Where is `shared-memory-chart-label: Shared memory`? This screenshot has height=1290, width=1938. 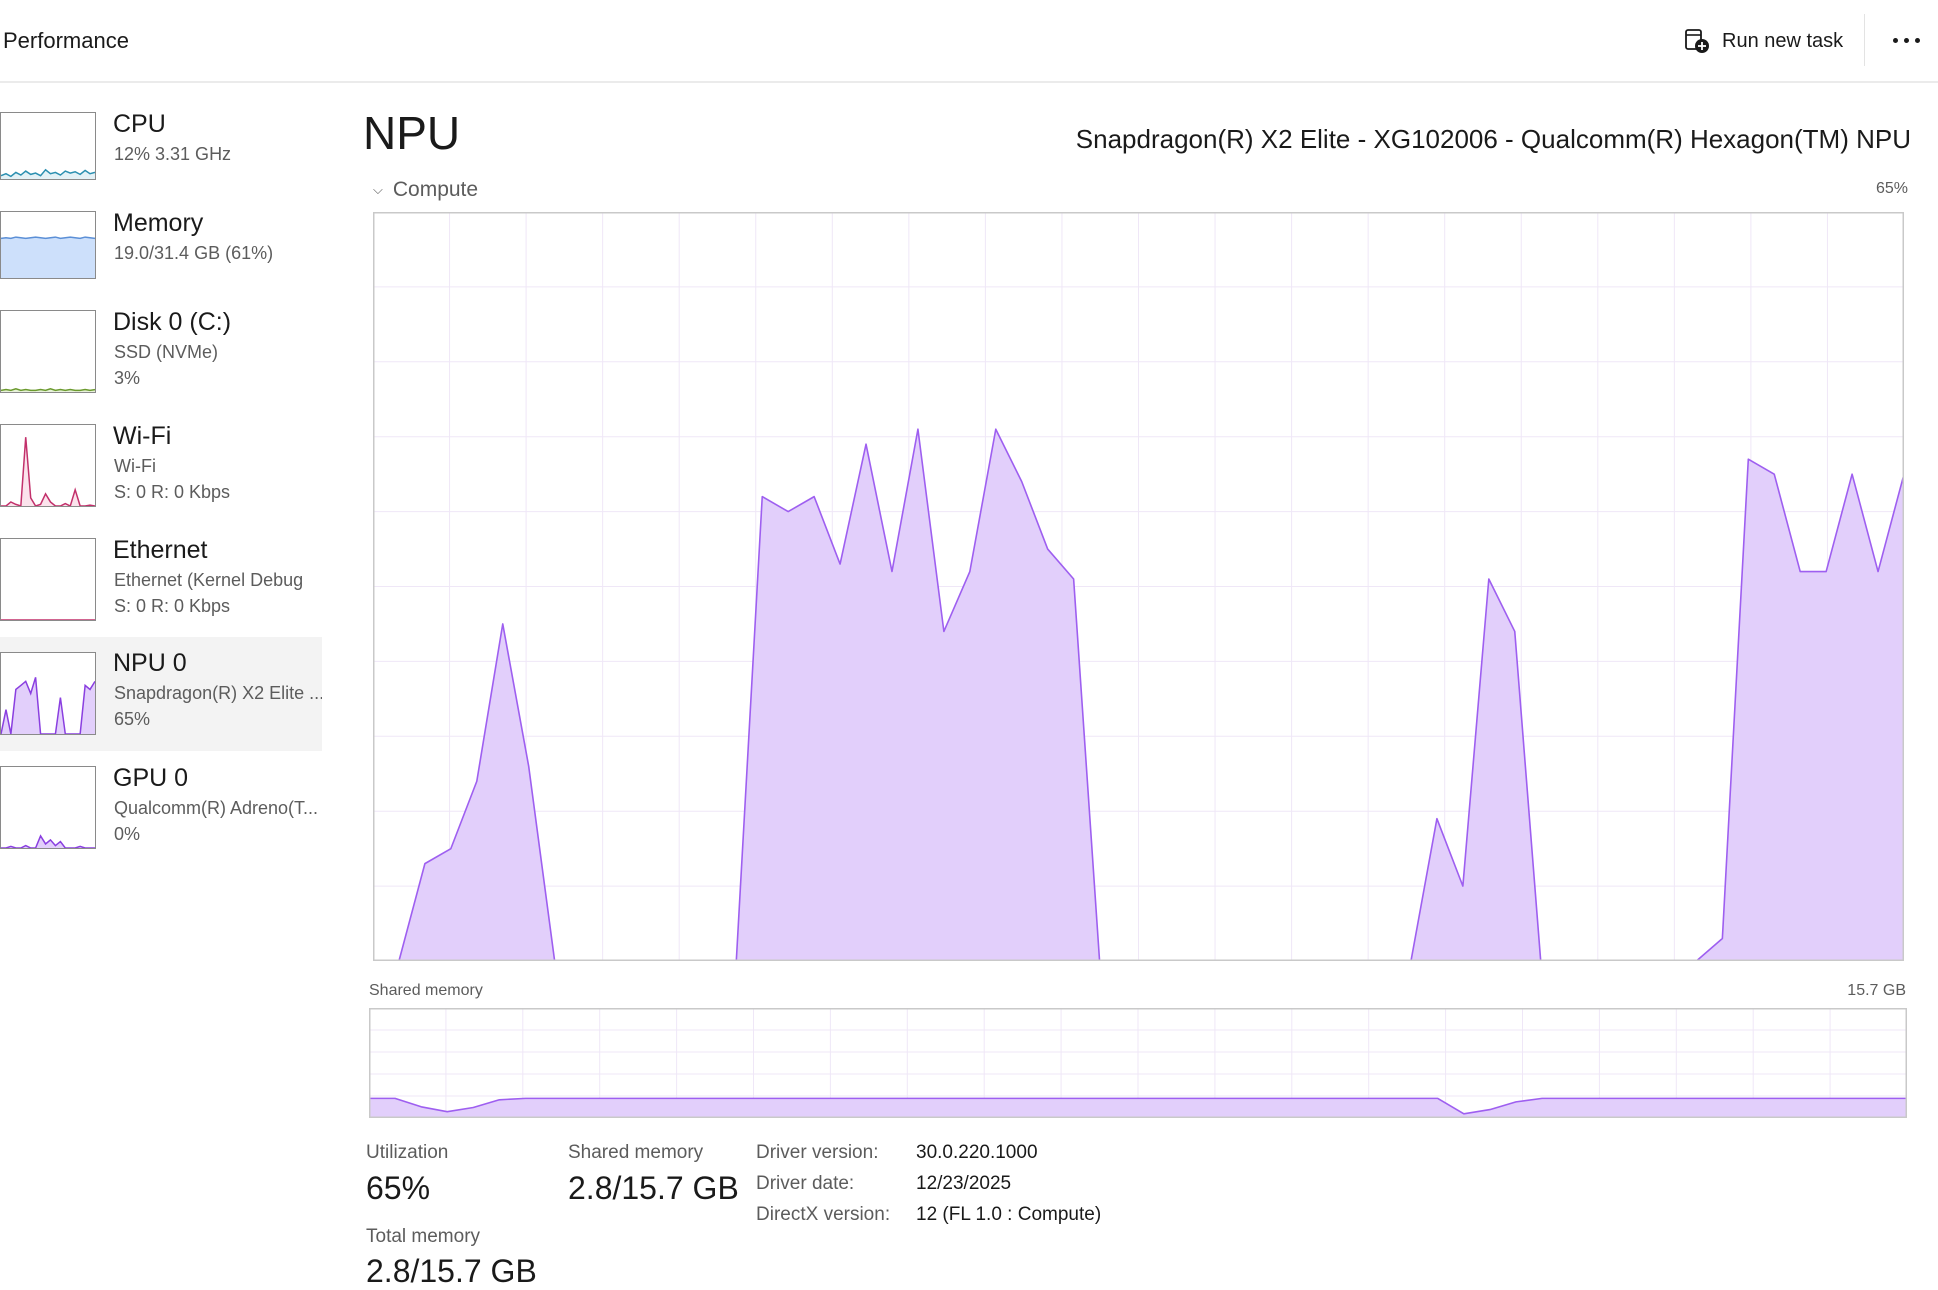
shared-memory-chart-label: Shared memory is located at coordinates (426, 990).